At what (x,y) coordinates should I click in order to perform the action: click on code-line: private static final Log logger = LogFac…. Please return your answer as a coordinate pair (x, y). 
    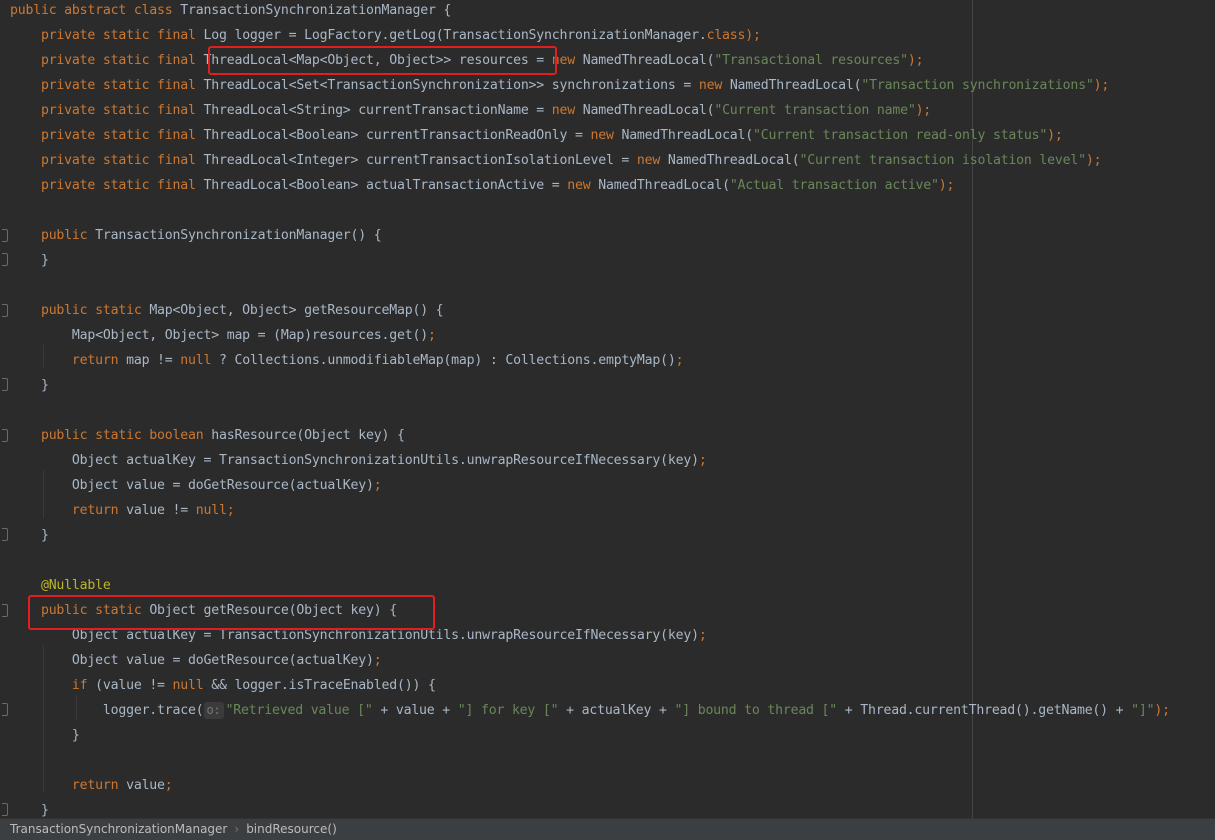
    Looking at the image, I should click on (385, 35).